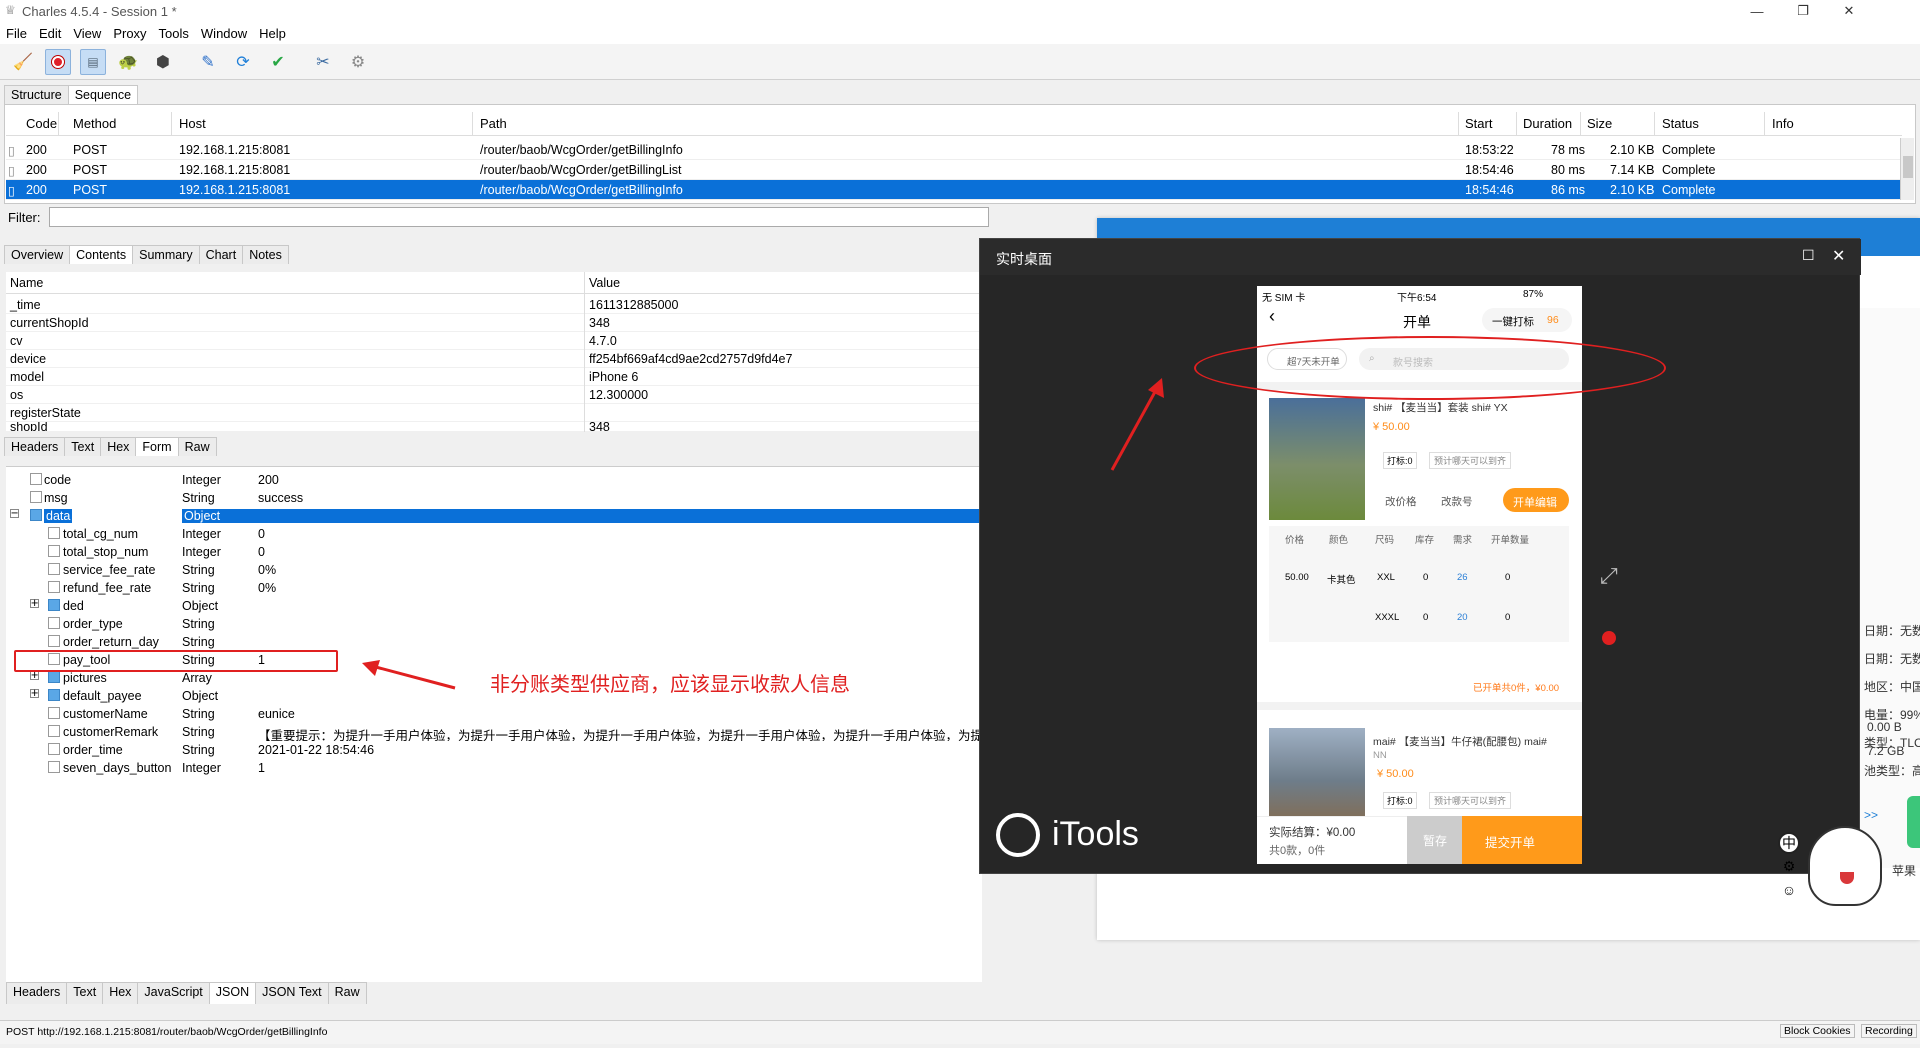 The height and width of the screenshot is (1048, 1920). What do you see at coordinates (87, 33) in the screenshot?
I see `menu-view: View` at bounding box center [87, 33].